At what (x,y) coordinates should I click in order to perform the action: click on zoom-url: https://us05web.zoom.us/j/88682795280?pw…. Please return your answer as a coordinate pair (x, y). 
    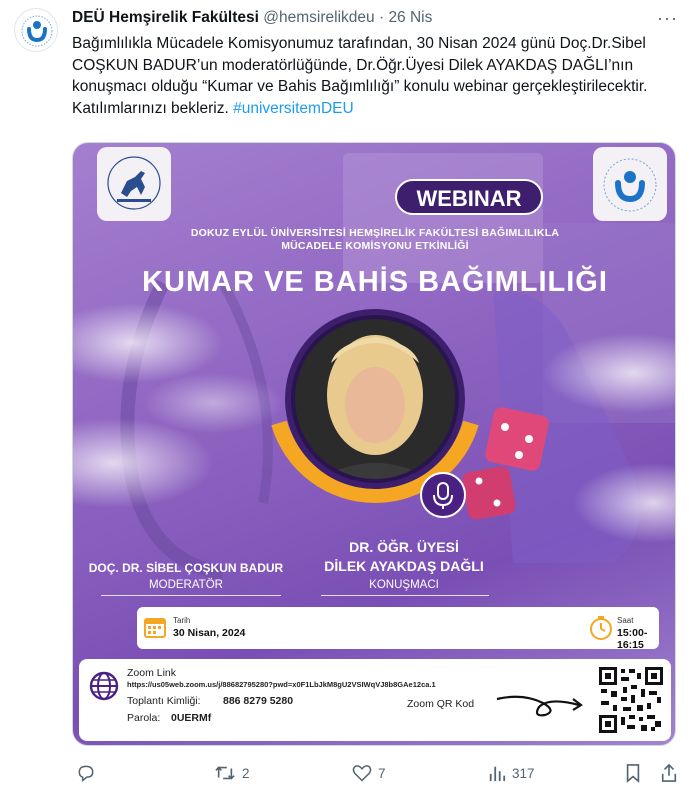
    Looking at the image, I should click on (281, 684).